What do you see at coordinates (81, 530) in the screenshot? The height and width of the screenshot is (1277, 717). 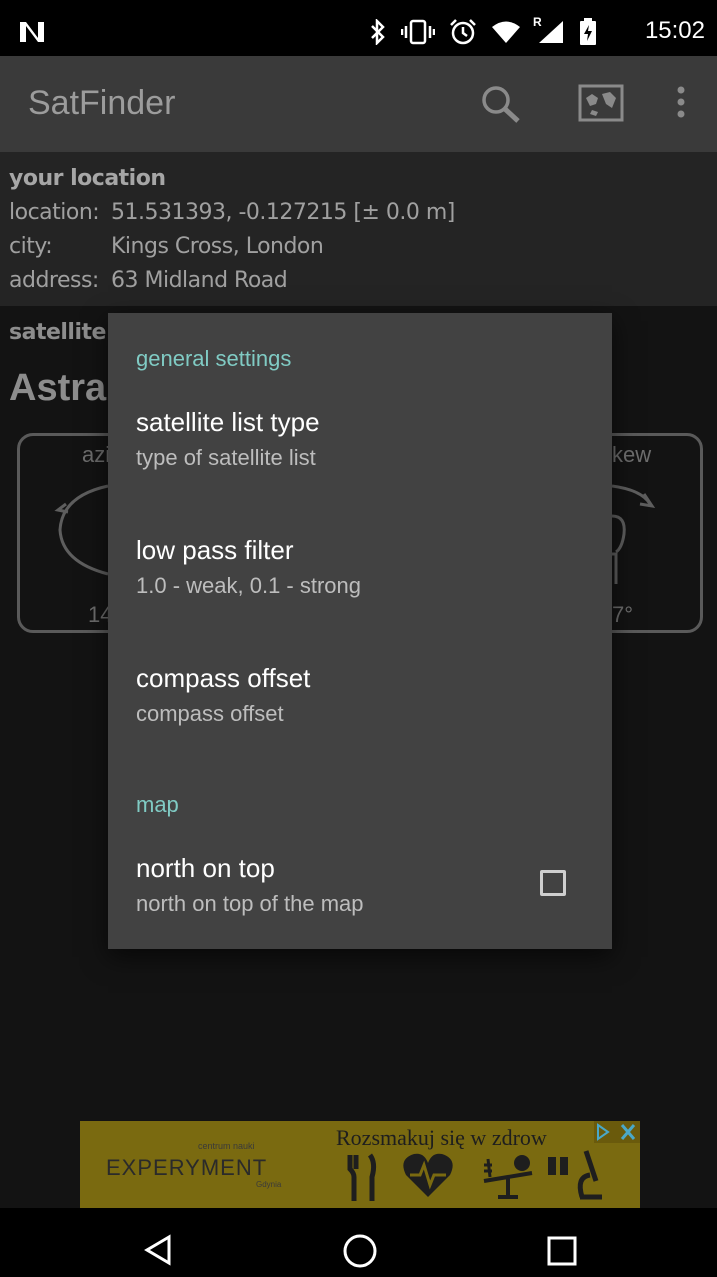 I see `azimuth-arc-icon` at bounding box center [81, 530].